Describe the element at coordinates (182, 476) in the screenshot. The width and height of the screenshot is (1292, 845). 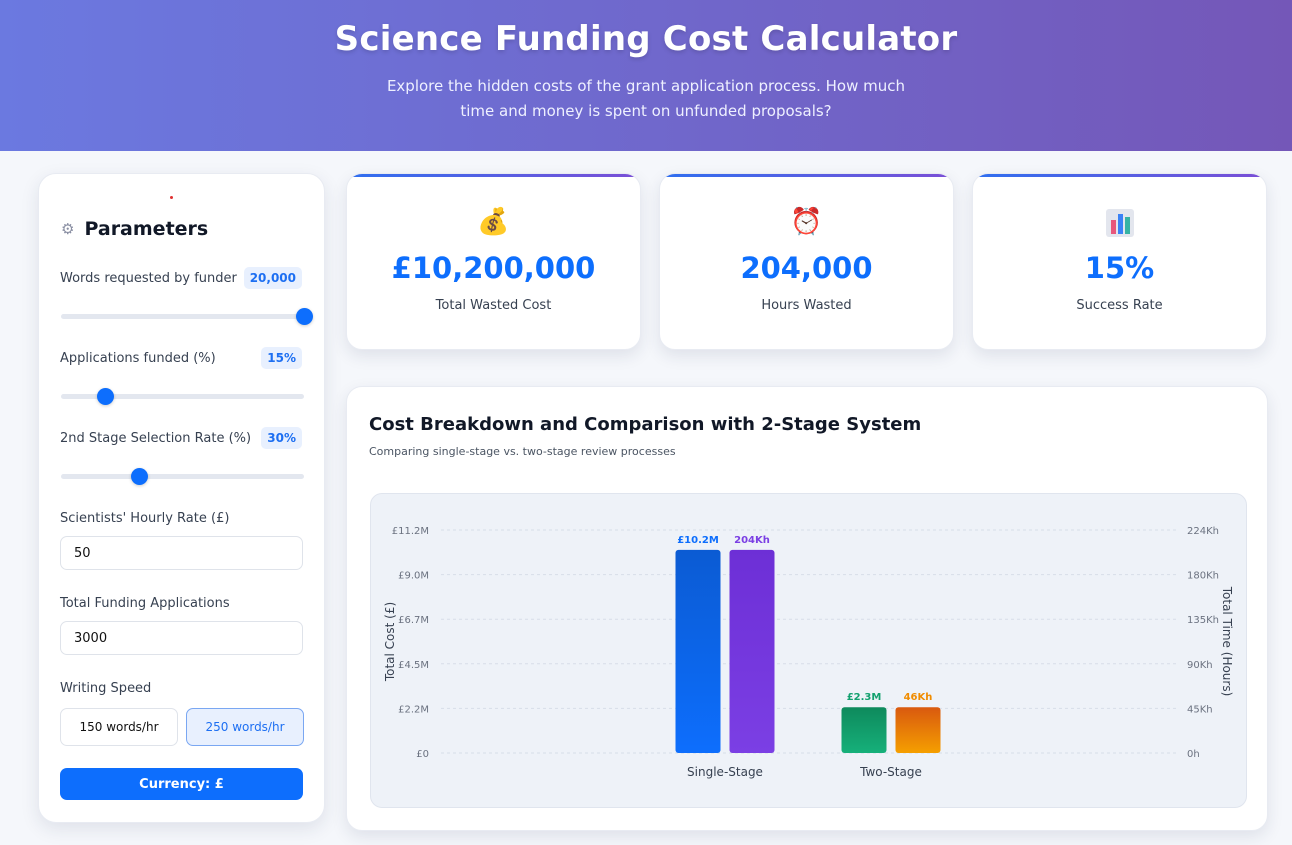
I see `second-stage-slider` at that location.